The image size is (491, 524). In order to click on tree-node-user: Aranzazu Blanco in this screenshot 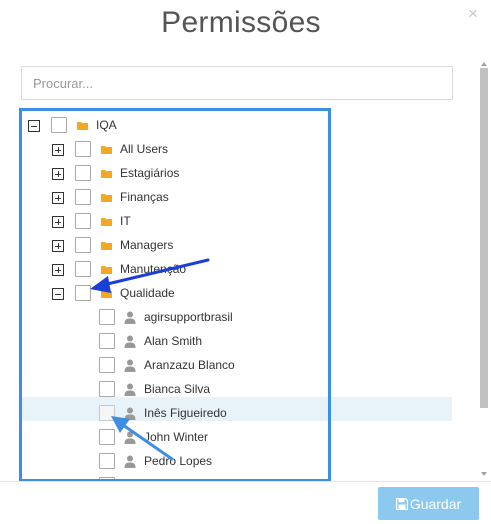, I will do `click(175, 366)`.